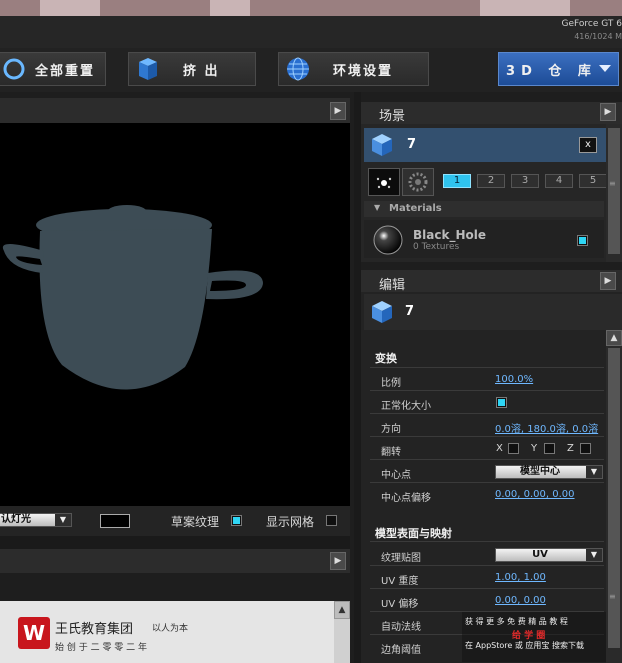 The image size is (622, 663). What do you see at coordinates (391, 452) in the screenshot?
I see `flip-label: 翻转` at bounding box center [391, 452].